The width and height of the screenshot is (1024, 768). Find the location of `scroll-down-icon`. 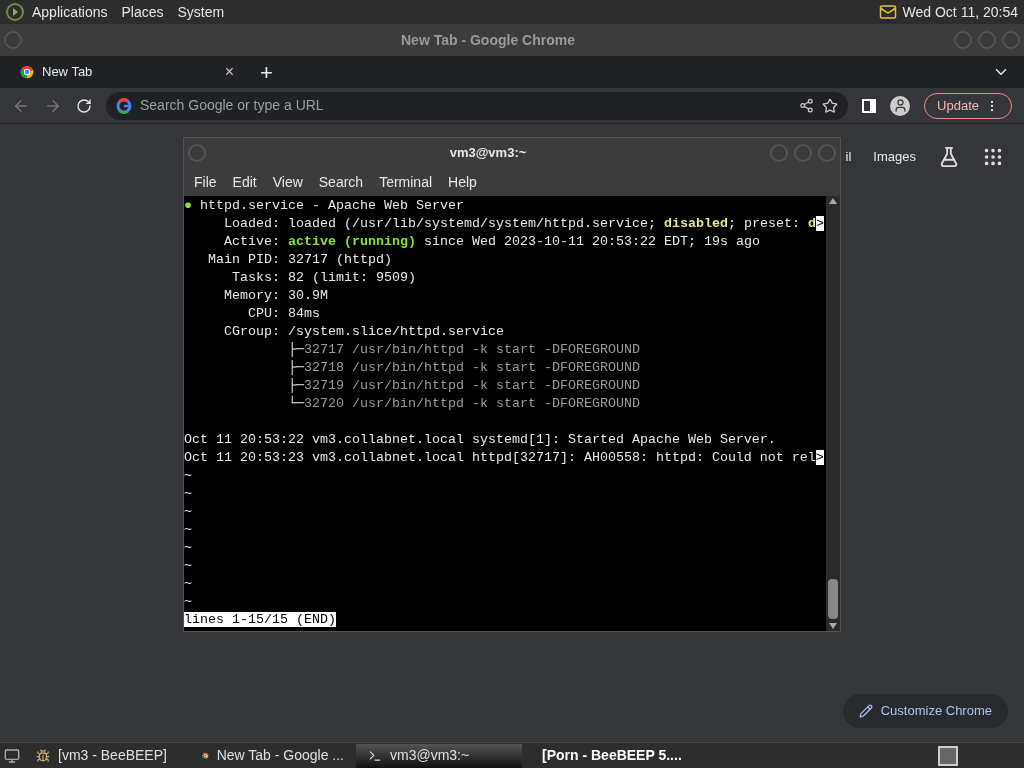

scroll-down-icon is located at coordinates (833, 626).